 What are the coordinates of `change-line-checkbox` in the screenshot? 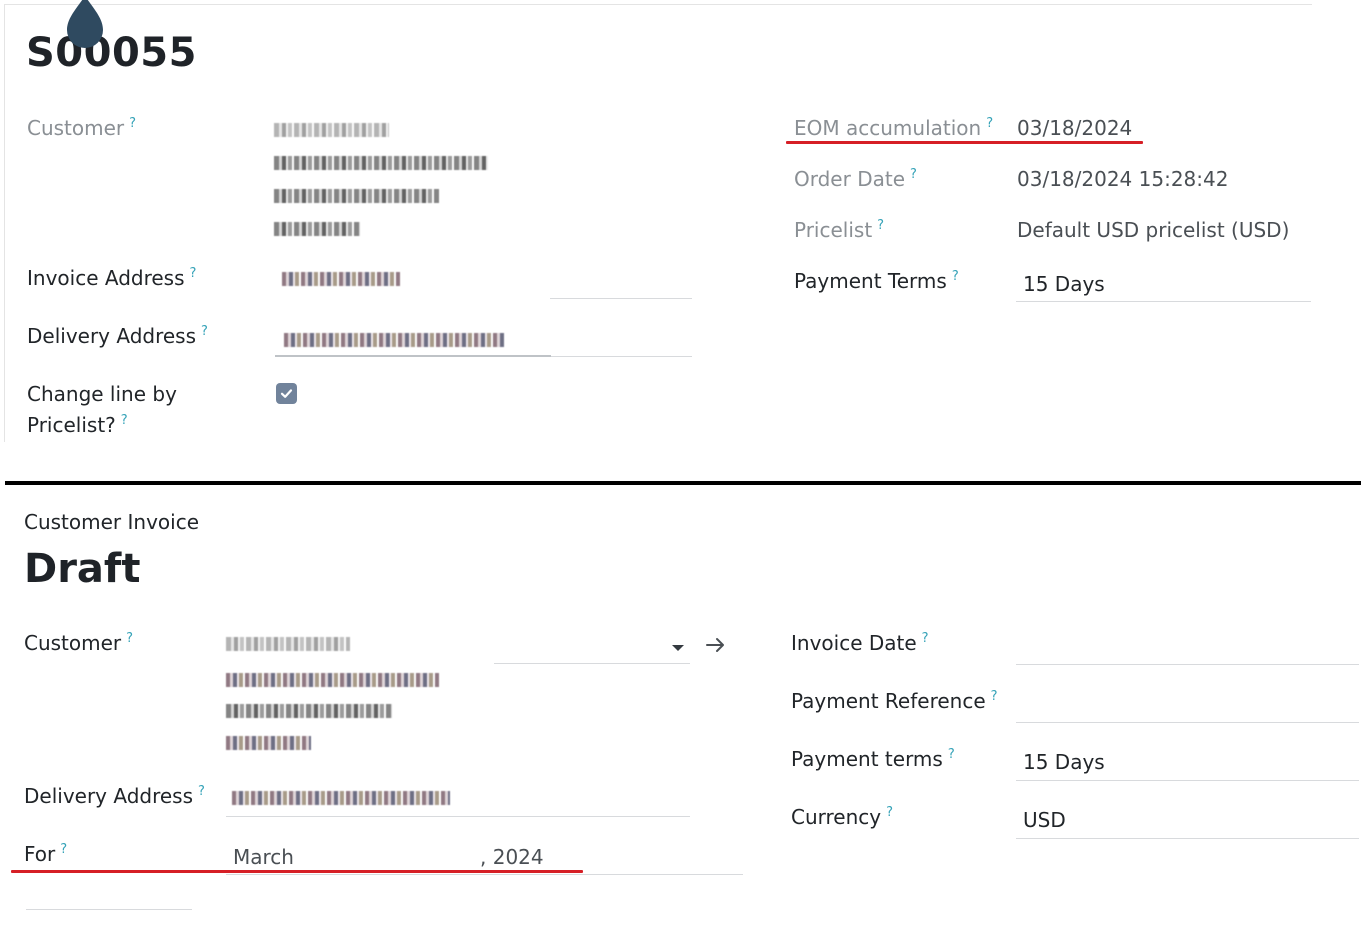 It's located at (286, 393).